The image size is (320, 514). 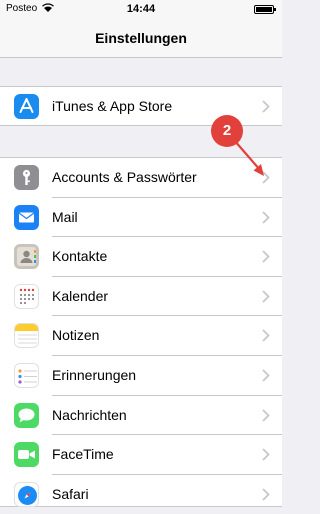 What do you see at coordinates (26, 375) in the screenshot?
I see `reminders-icon` at bounding box center [26, 375].